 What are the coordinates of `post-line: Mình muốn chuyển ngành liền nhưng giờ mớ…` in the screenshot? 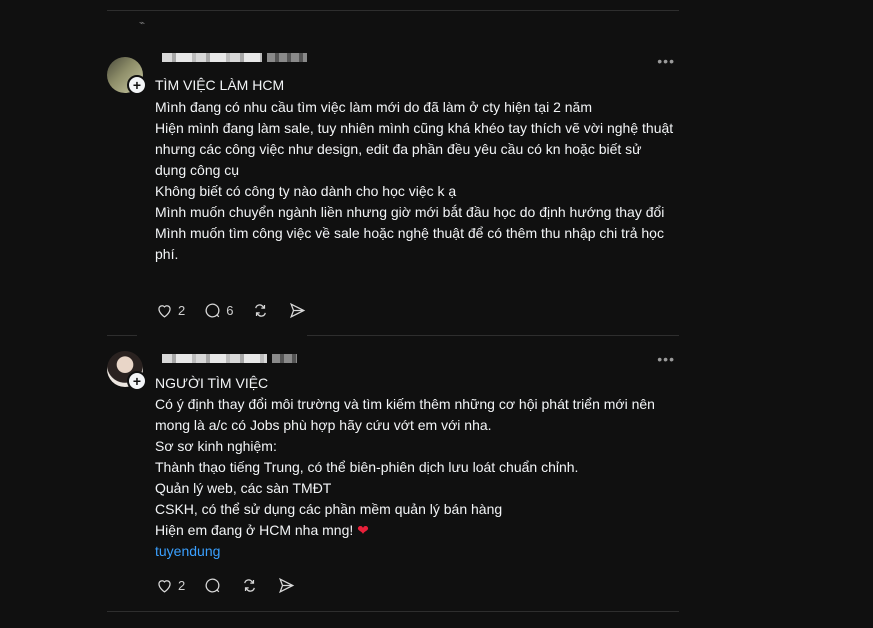 It's located at (410, 212).